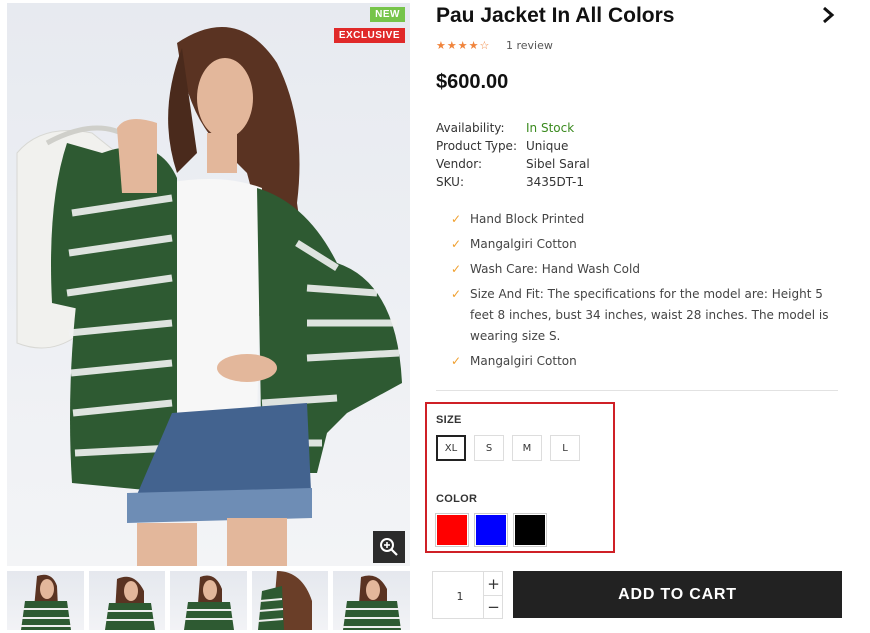 This screenshot has width=870, height=633. Describe the element at coordinates (529, 45) in the screenshot. I see `review-count-link: 1 review` at that location.